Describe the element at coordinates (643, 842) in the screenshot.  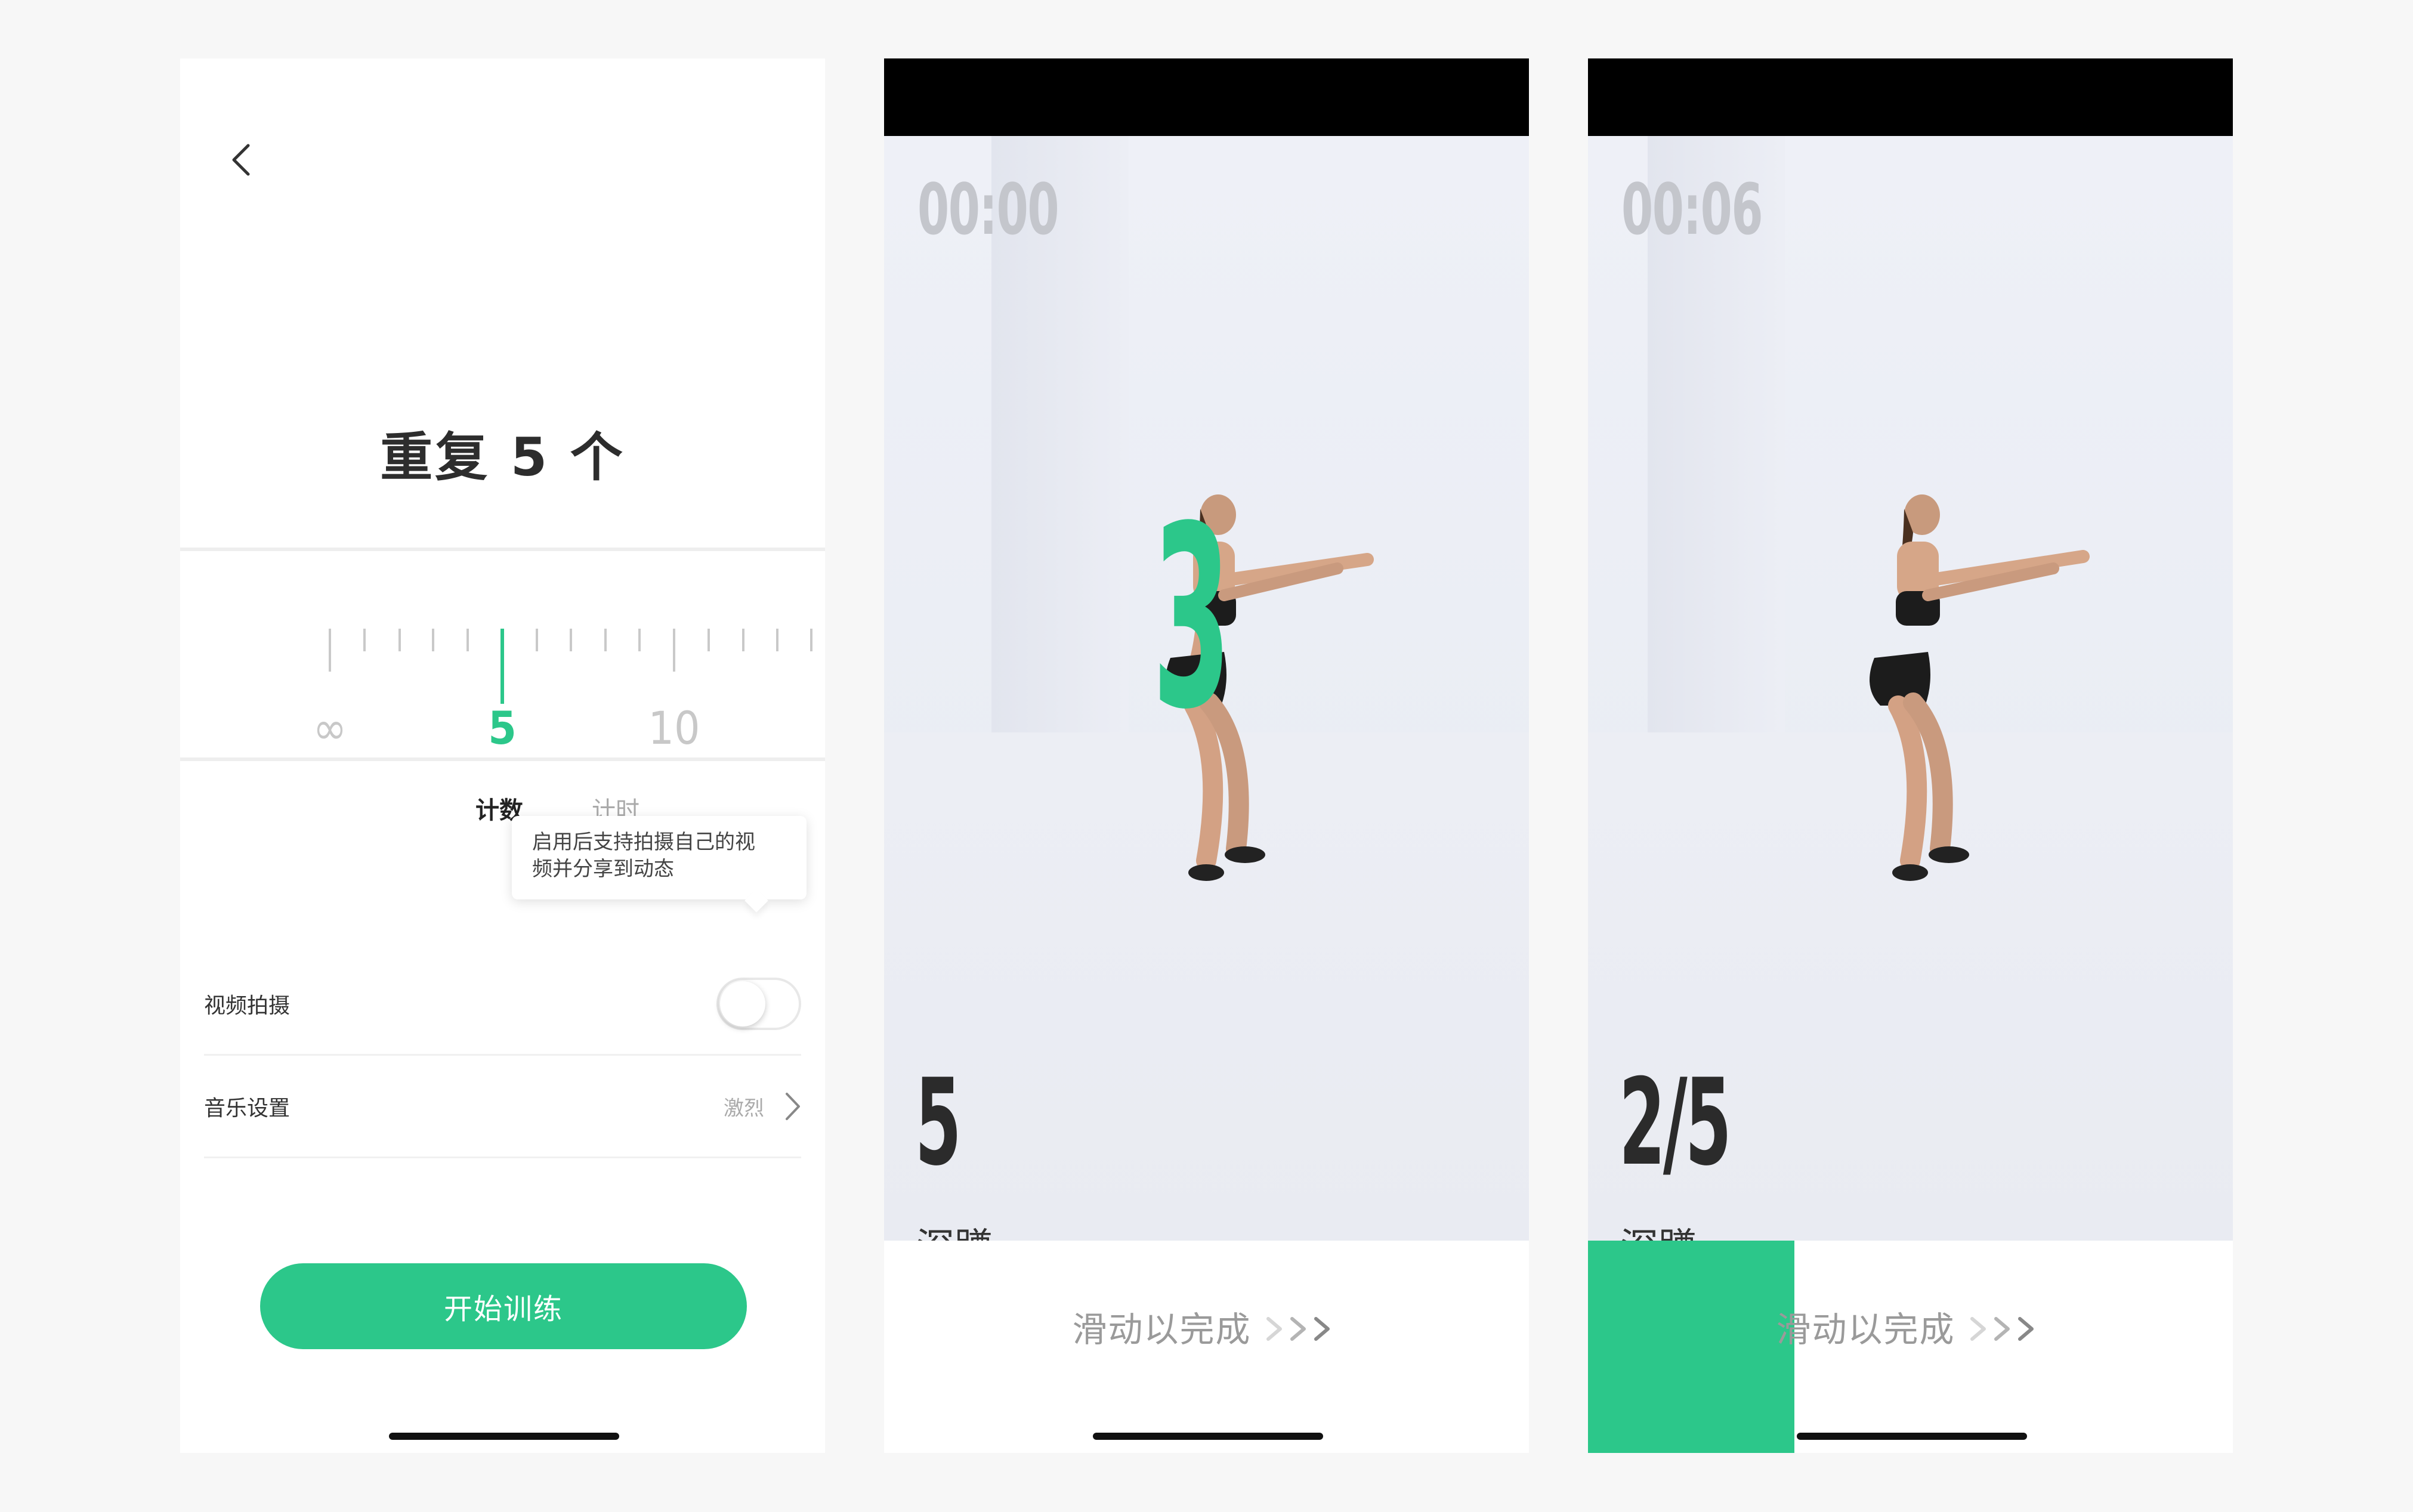
I see `tooltip-line: 启用后支持拍摄自己的视` at that location.